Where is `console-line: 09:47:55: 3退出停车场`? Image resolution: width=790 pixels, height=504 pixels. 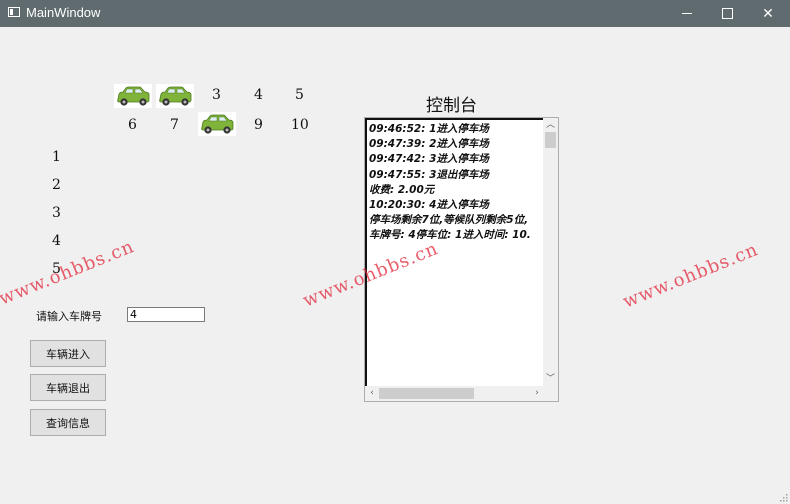
console-line: 09:47:55: 3退出停车场 is located at coordinates (429, 174).